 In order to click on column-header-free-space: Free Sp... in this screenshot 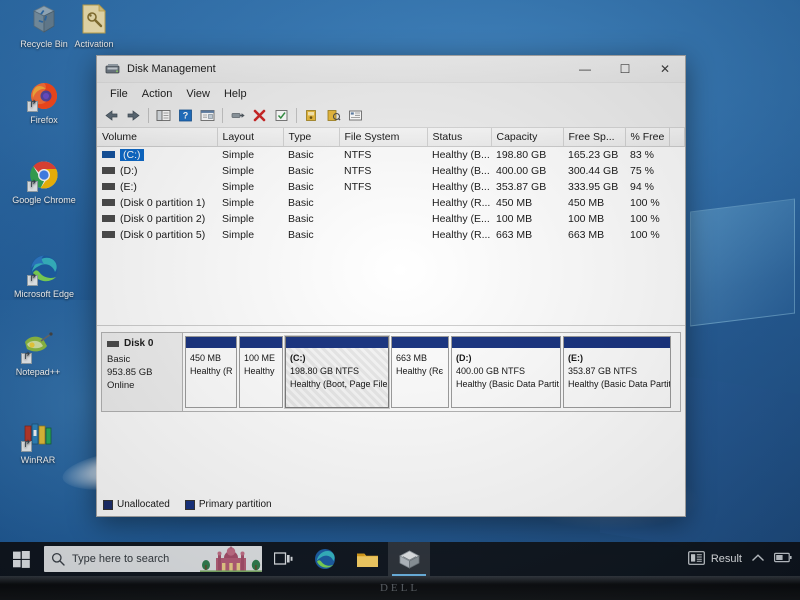, I will do `click(594, 137)`.